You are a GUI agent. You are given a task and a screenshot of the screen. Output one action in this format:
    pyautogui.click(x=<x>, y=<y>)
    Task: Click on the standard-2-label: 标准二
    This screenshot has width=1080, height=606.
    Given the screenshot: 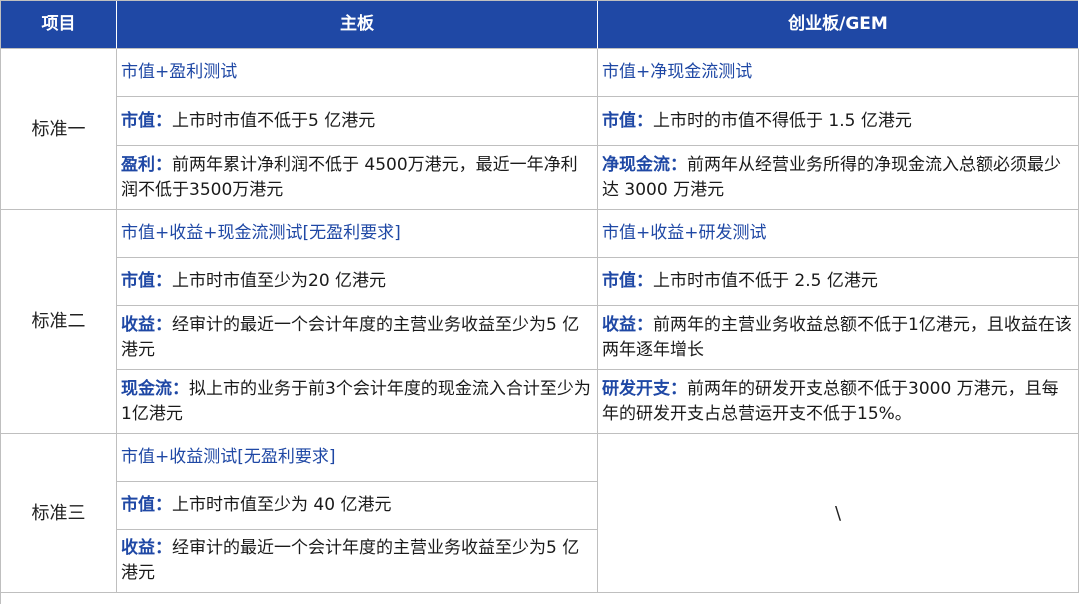 What is the action you would take?
    pyautogui.click(x=59, y=322)
    